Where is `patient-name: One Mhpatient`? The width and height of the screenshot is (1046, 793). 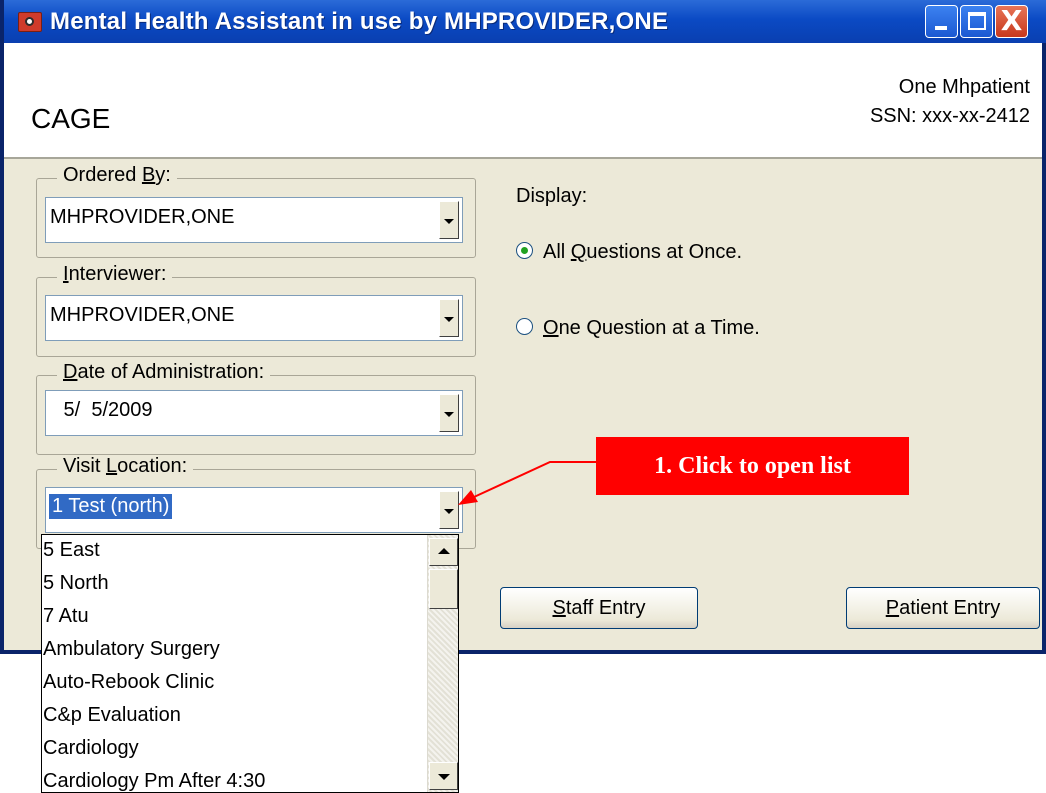
patient-name: One Mhpatient is located at coordinates (964, 87).